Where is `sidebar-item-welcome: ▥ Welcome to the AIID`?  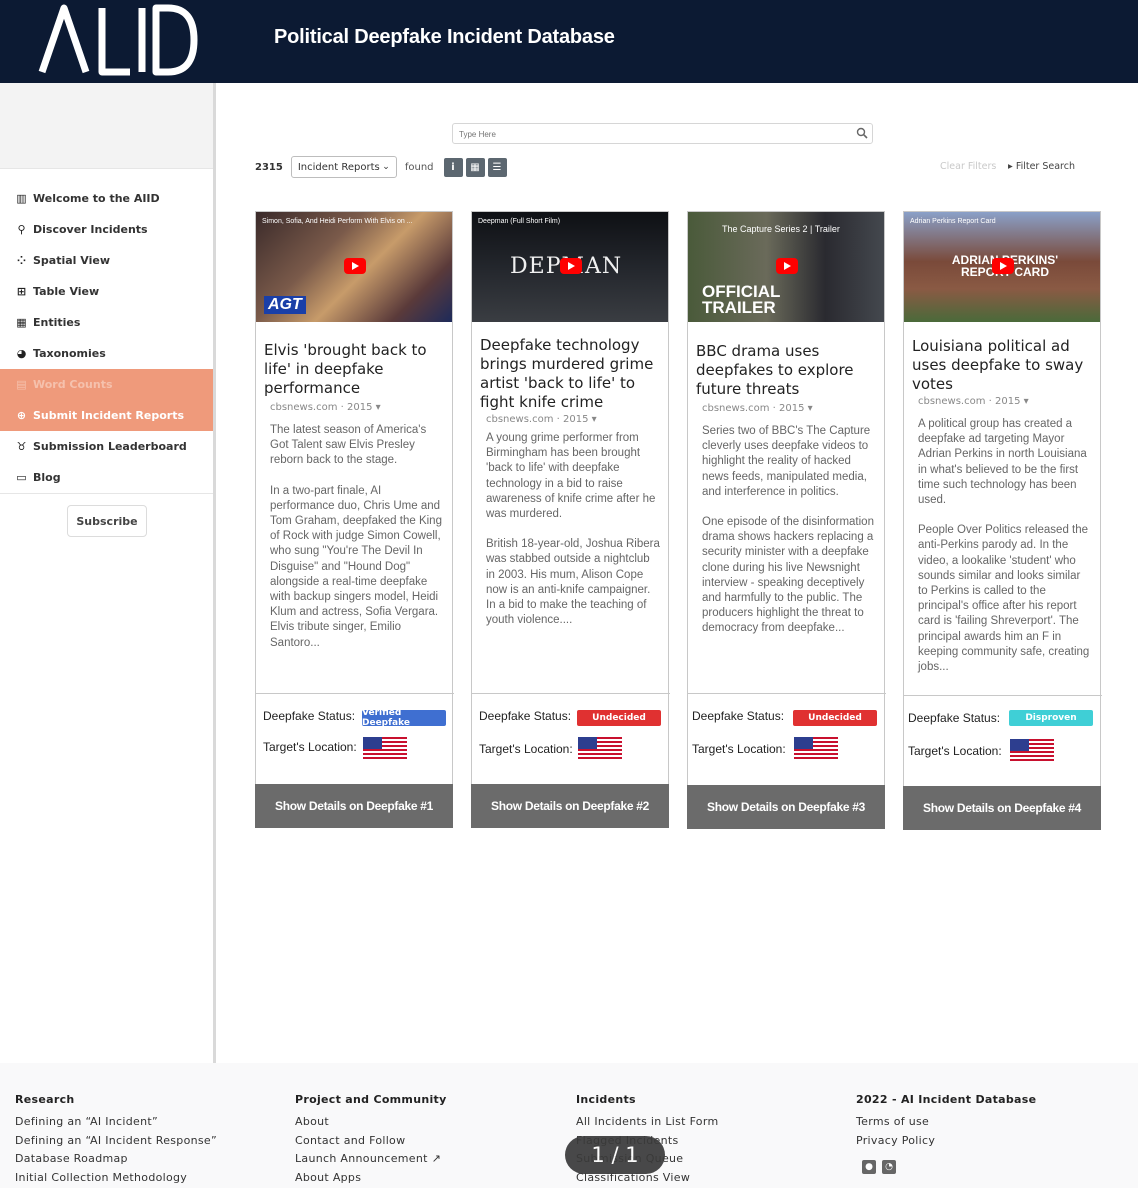
sidebar-item-welcome: ▥ Welcome to the AIID is located at coordinates (106, 198).